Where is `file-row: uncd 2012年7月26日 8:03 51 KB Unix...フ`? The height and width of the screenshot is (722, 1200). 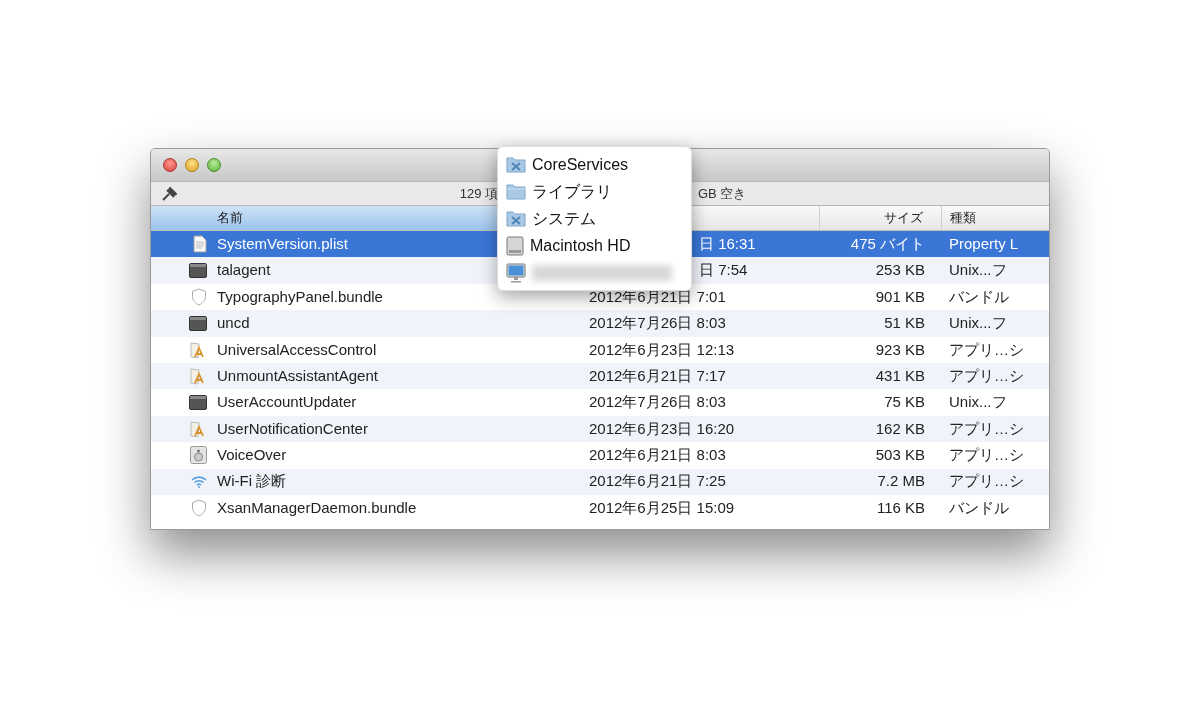 file-row: uncd 2012年7月26日 8:03 51 KB Unix...フ is located at coordinates (600, 323).